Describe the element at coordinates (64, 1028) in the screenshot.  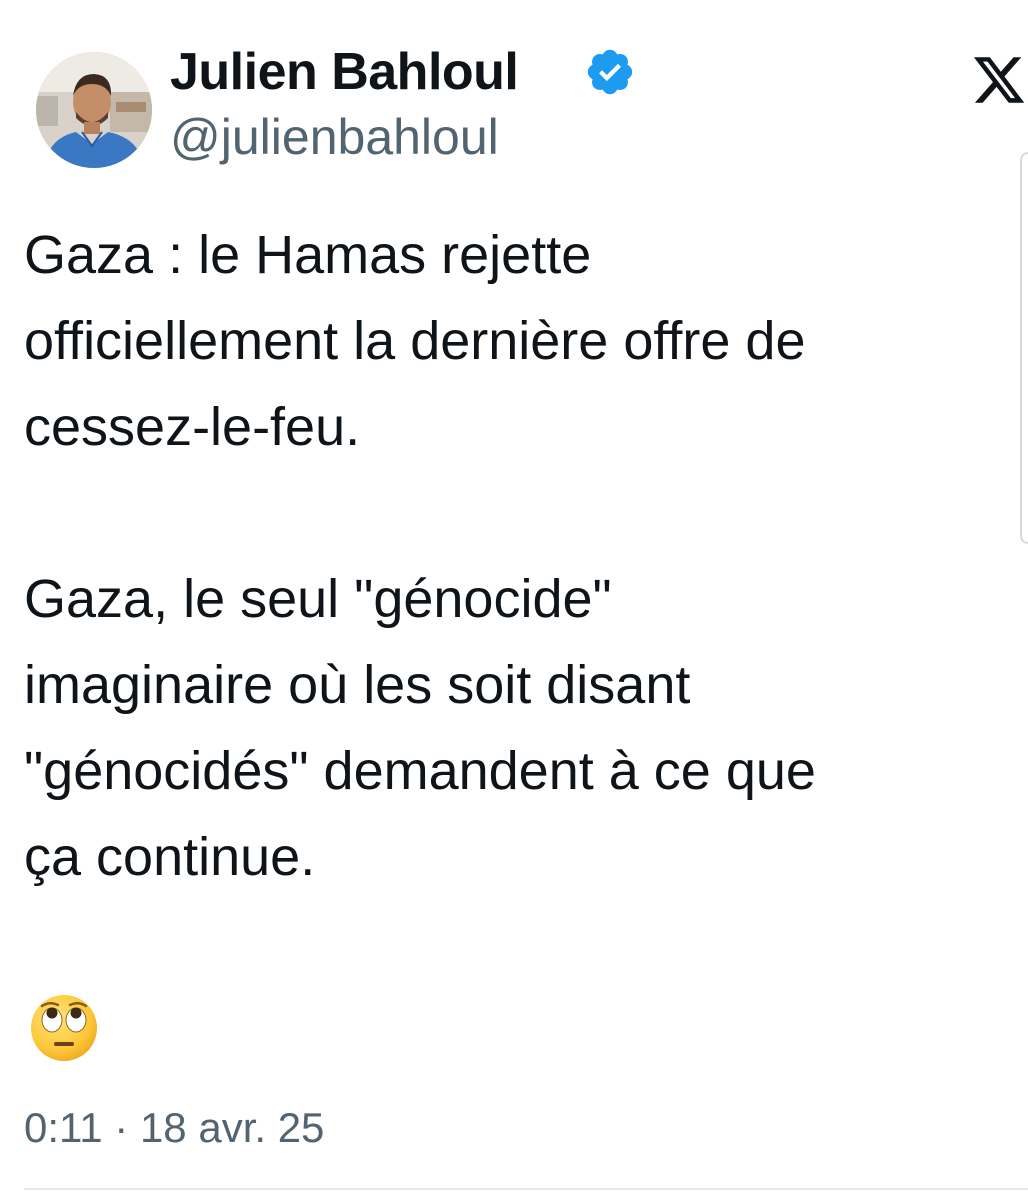
I see `rolling-eyes-emoji-icon` at that location.